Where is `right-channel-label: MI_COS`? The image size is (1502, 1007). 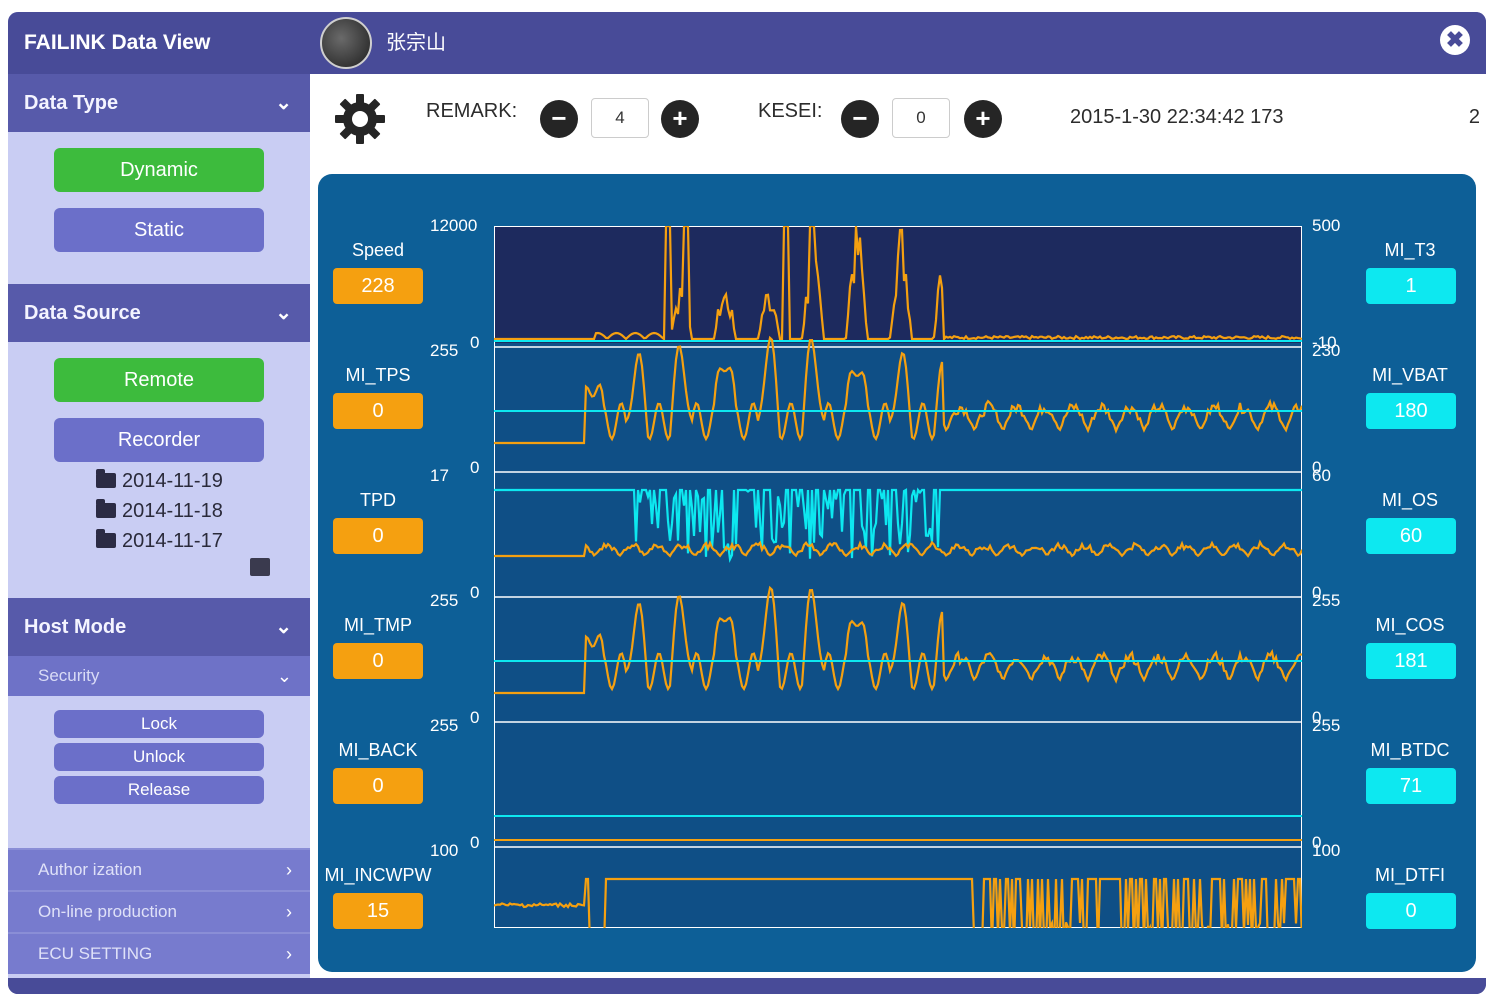
right-channel-label: MI_COS is located at coordinates (1410, 625).